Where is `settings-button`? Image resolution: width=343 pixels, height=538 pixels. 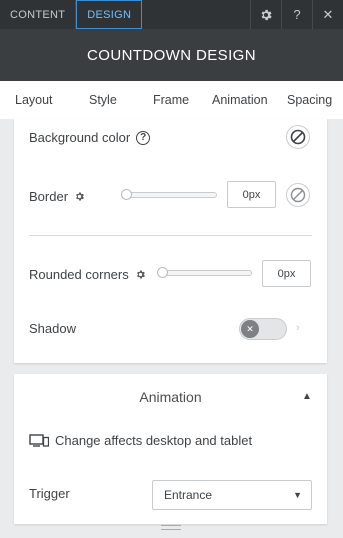 settings-button is located at coordinates (265, 14).